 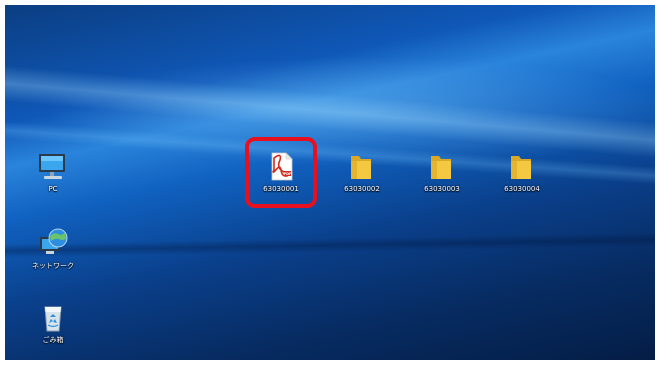 What do you see at coordinates (442, 189) in the screenshot?
I see `desktop-icon-label: 63030003` at bounding box center [442, 189].